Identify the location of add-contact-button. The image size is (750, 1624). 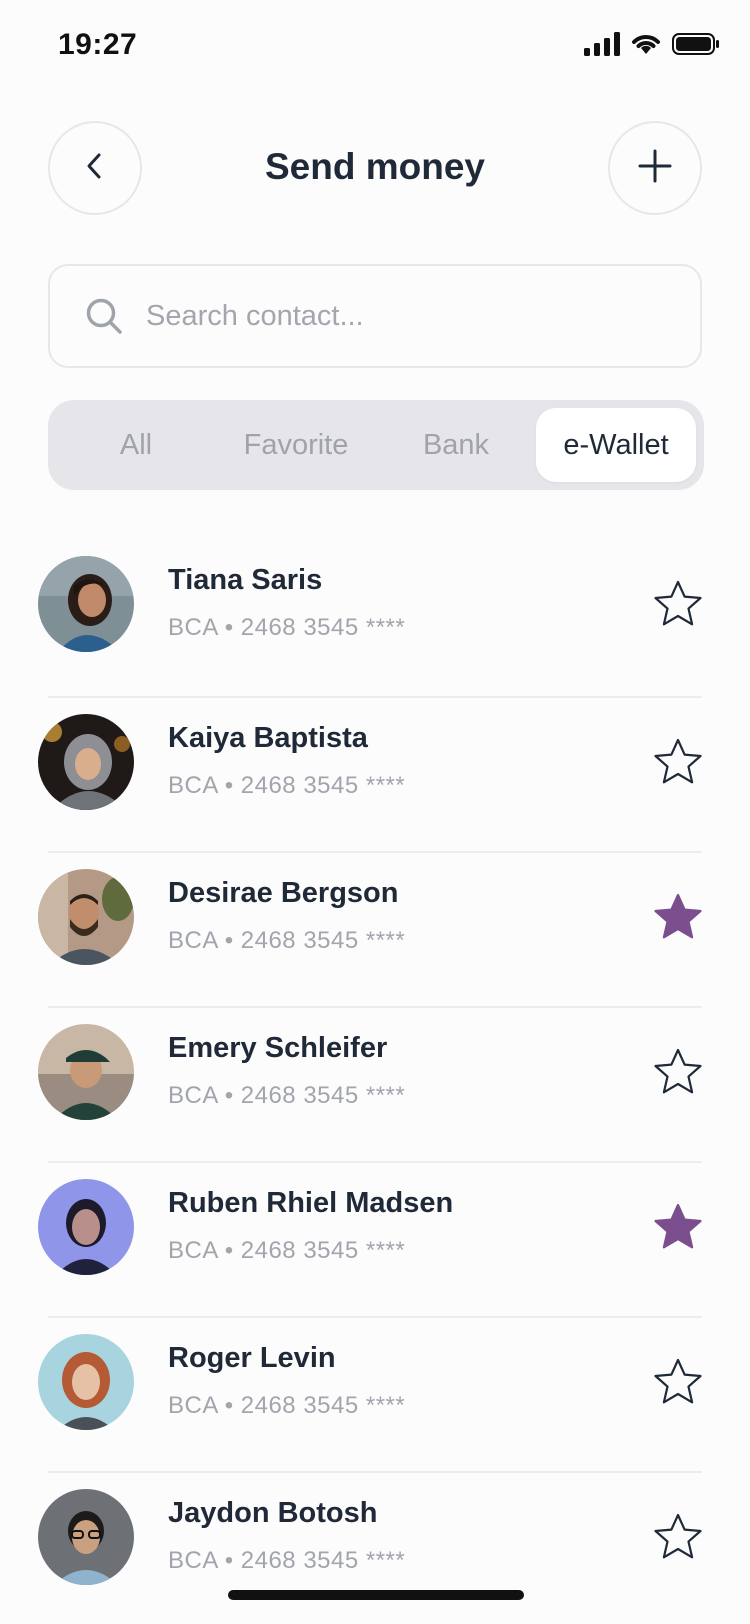
(655, 168).